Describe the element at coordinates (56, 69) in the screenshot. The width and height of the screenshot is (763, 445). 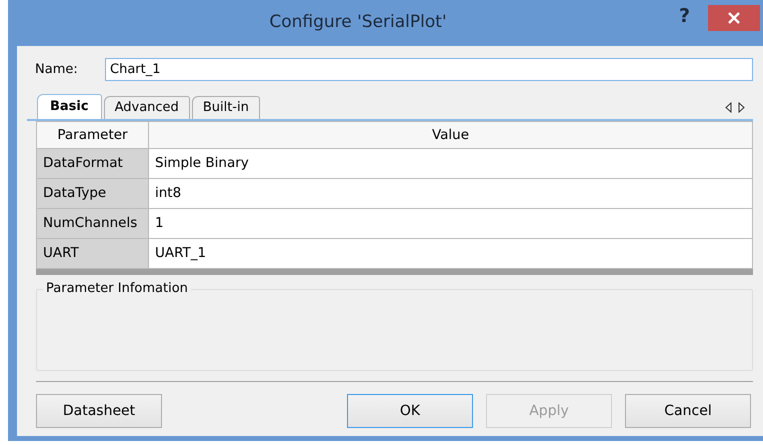
I see `name-label: Name:` at that location.